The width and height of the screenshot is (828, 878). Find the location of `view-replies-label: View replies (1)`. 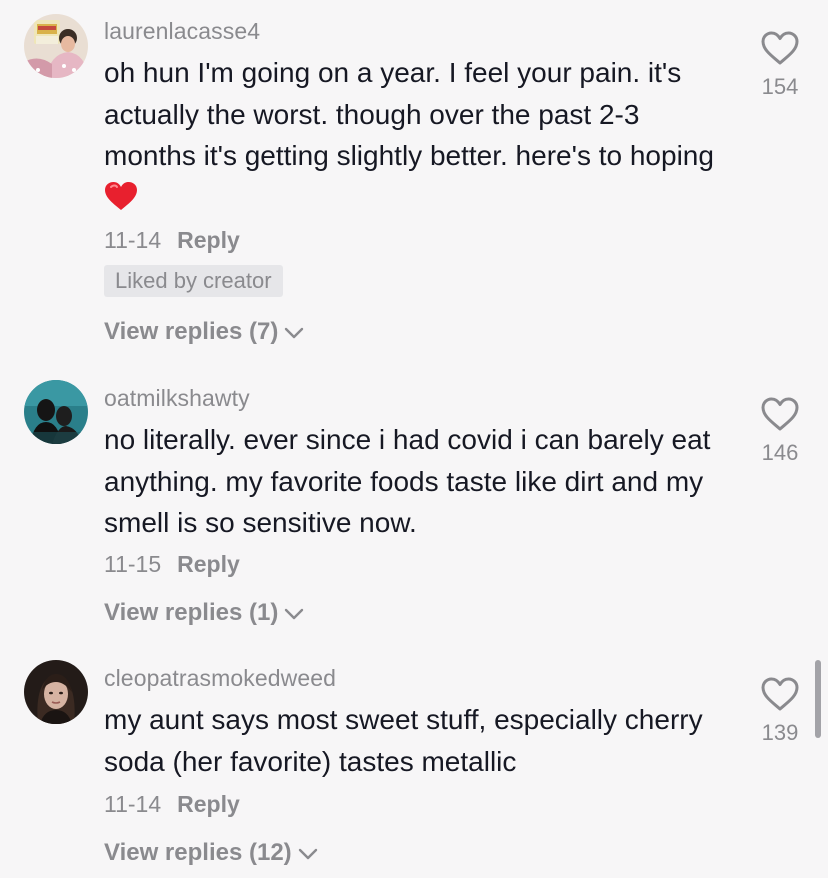

view-replies-label: View replies (1) is located at coordinates (191, 612).